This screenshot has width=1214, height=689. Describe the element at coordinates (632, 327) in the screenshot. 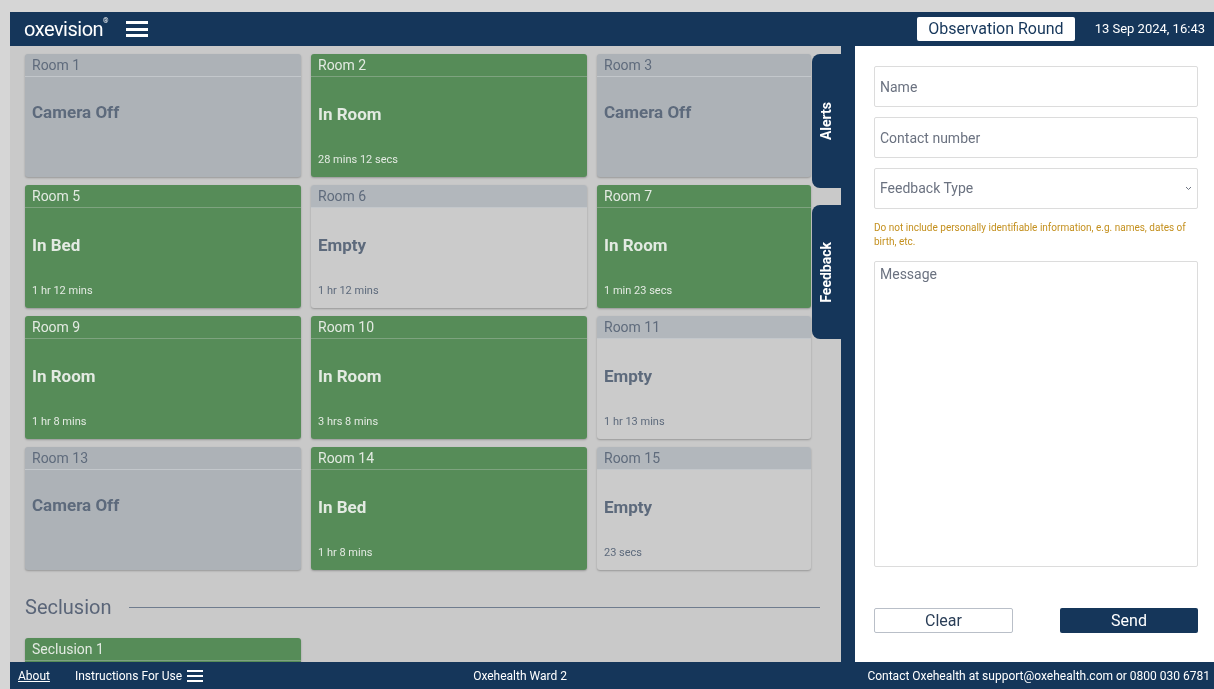

I see `room-name: Room 11` at that location.